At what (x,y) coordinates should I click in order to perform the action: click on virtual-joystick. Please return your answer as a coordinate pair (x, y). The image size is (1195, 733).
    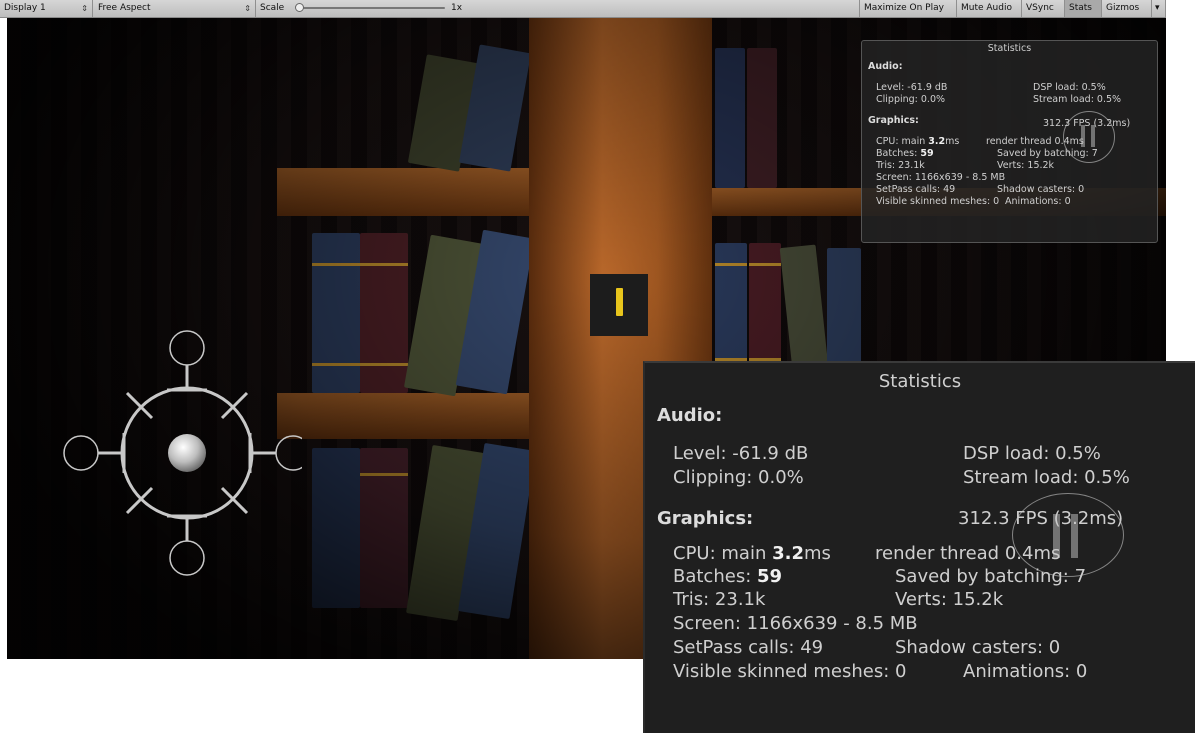
    Looking at the image, I should click on (179, 450).